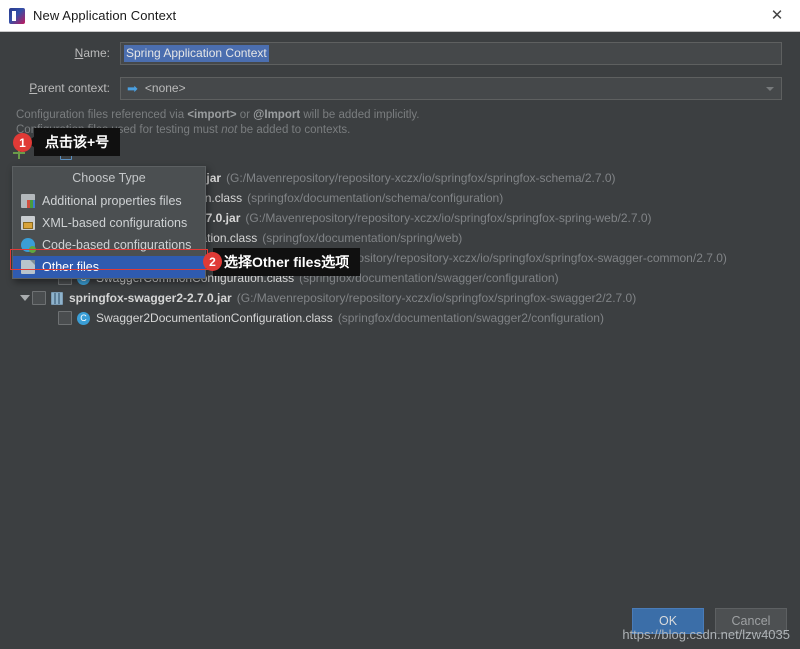 This screenshot has width=800, height=649. What do you see at coordinates (22, 142) in the screenshot?
I see `annotation-badge-1: 1` at bounding box center [22, 142].